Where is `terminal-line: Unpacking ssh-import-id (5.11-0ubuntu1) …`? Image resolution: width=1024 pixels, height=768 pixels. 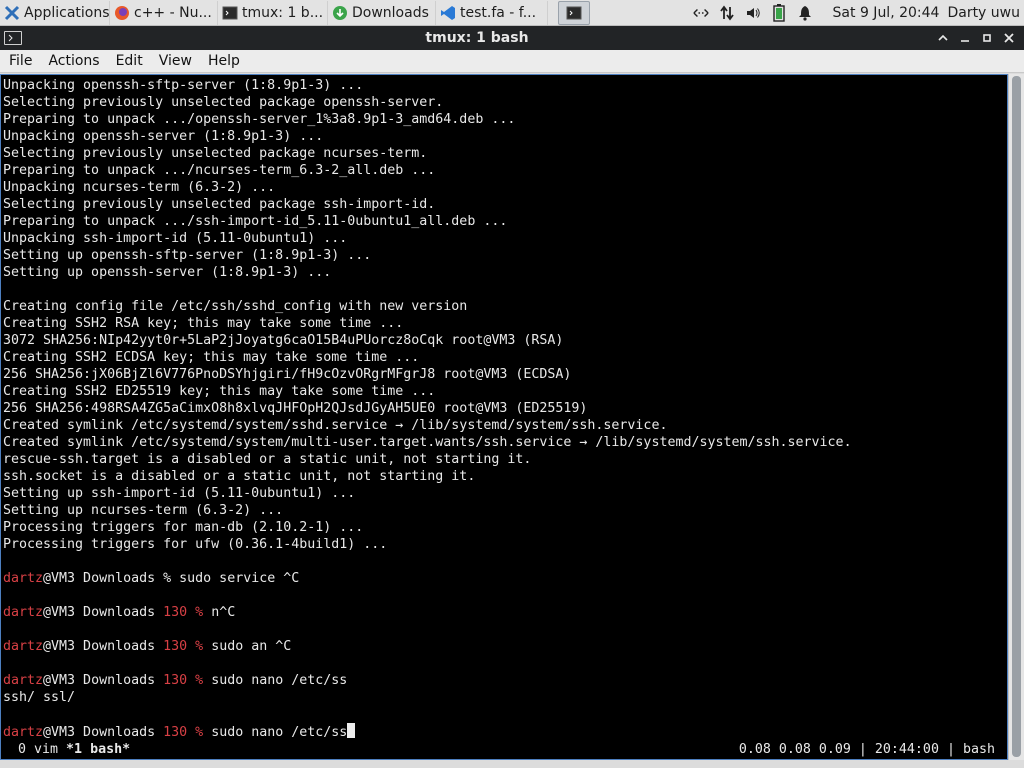
terminal-line: Unpacking ssh-import-id (5.11-0ubuntu1) … is located at coordinates (175, 238).